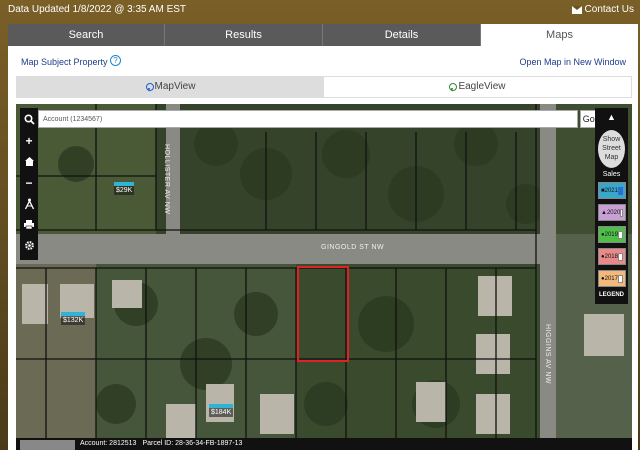  I want to click on account-search-input, so click(308, 119).